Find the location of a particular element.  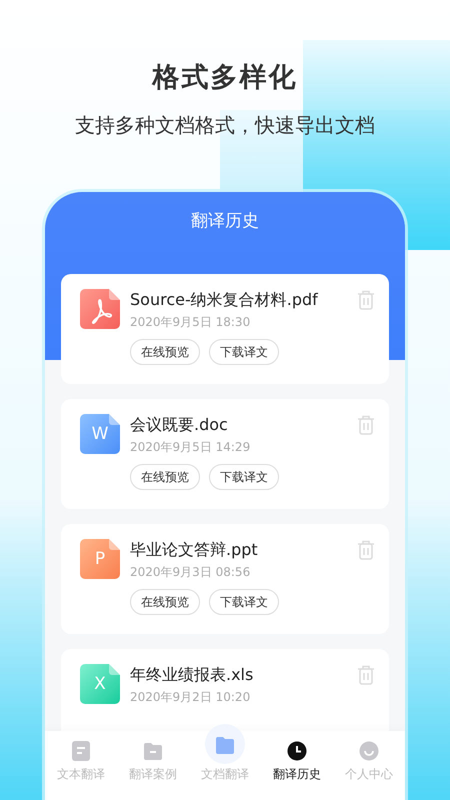

file-date: 2020年9月5日 18:30 is located at coordinates (191, 322).